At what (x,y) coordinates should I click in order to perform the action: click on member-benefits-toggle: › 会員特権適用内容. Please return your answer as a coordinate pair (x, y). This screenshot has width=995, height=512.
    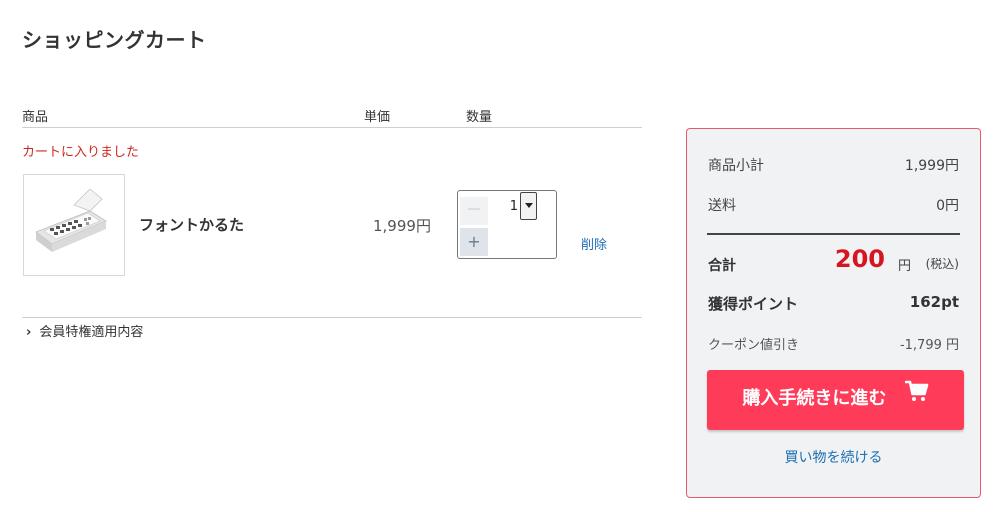
    Looking at the image, I should click on (84, 330).